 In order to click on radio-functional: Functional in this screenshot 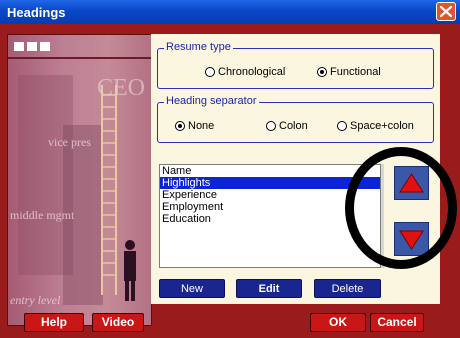, I will do `click(349, 72)`.